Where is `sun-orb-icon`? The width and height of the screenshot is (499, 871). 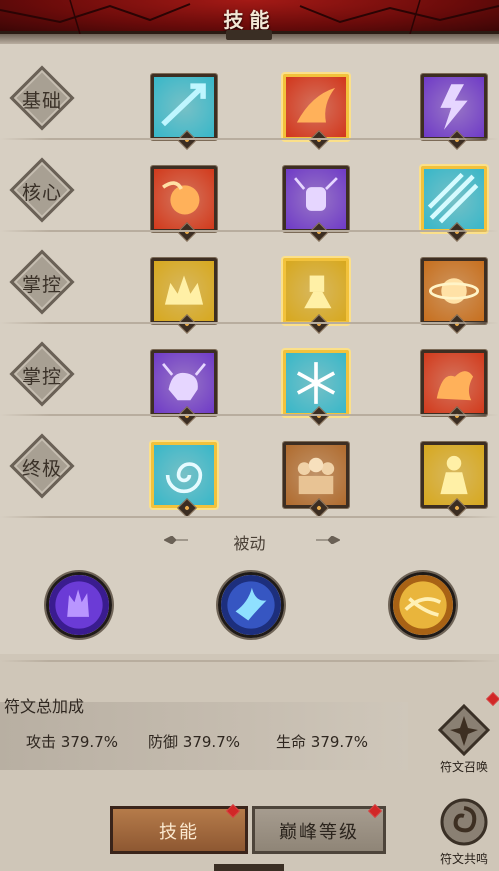 sun-orb-icon is located at coordinates (423, 605).